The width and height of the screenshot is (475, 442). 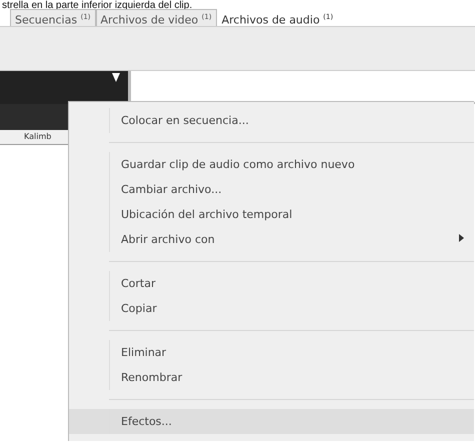 I want to click on menu-item: Eliminar, so click(x=271, y=352).